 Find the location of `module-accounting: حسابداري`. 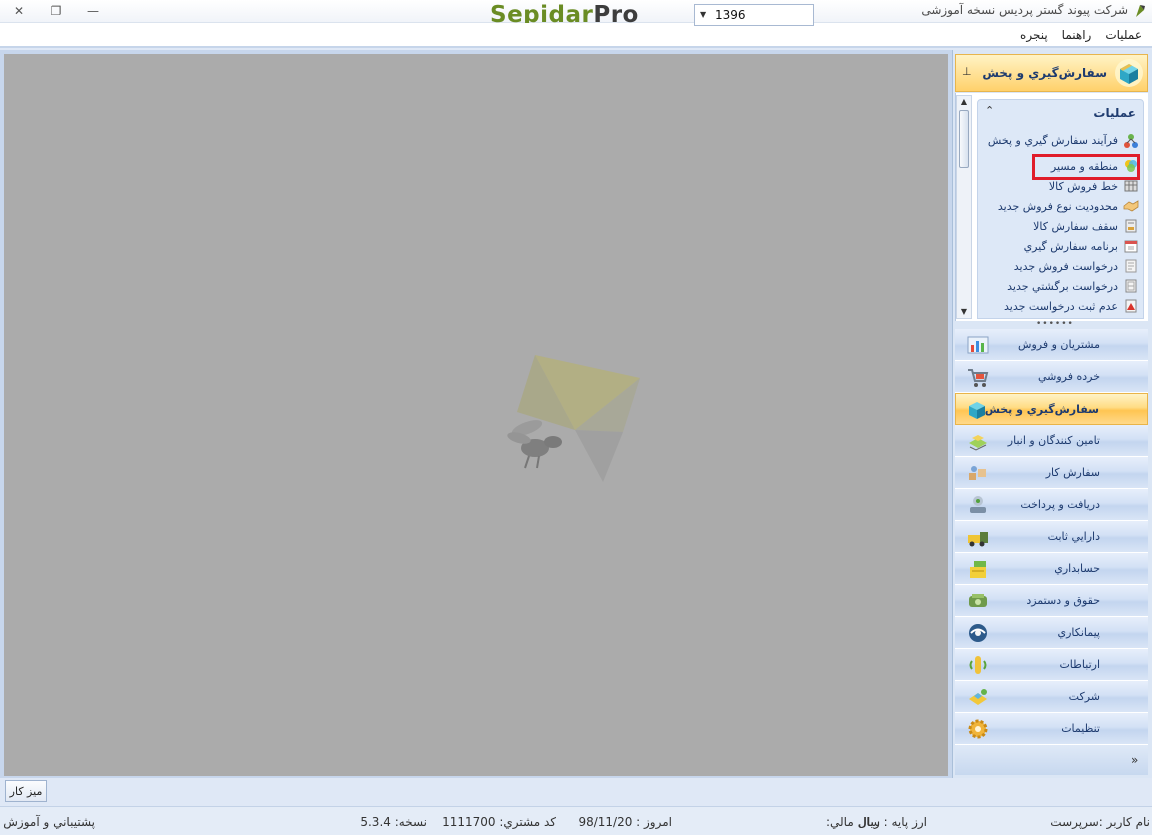

module-accounting: حسابداري is located at coordinates (1051, 569).